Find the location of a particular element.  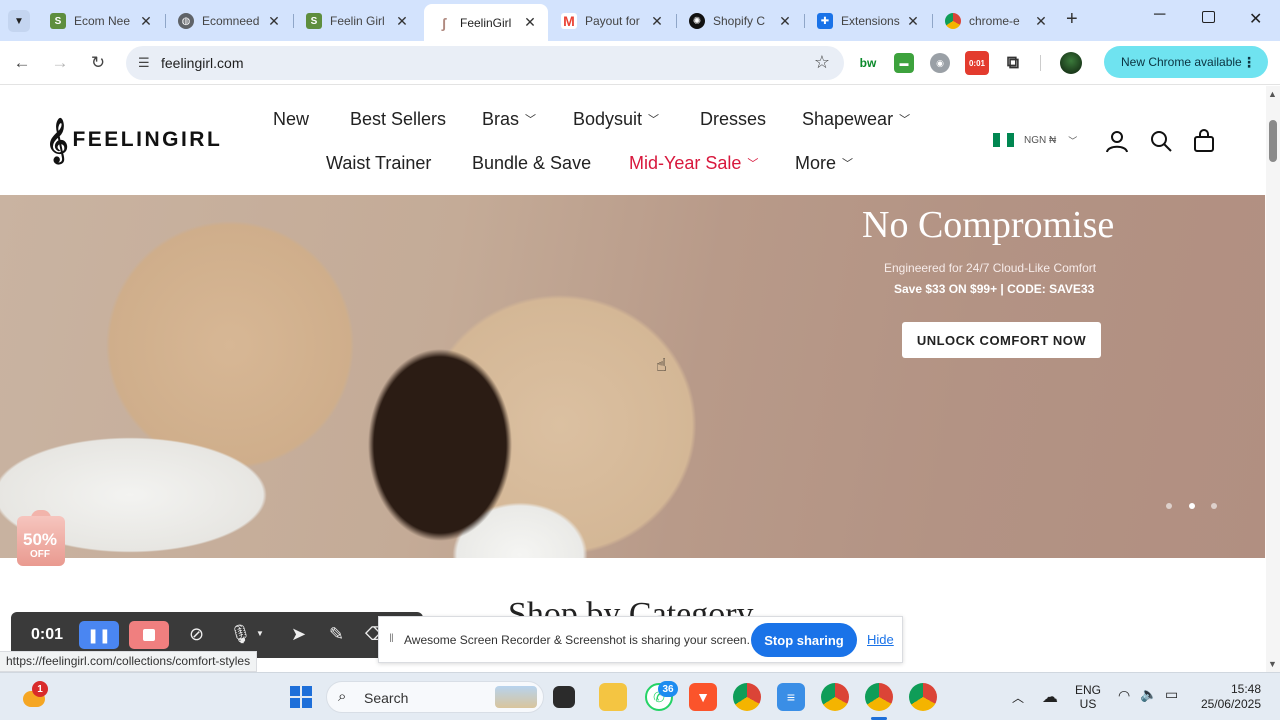

more-menu-icon: ⋮ is located at coordinates (1249, 62).